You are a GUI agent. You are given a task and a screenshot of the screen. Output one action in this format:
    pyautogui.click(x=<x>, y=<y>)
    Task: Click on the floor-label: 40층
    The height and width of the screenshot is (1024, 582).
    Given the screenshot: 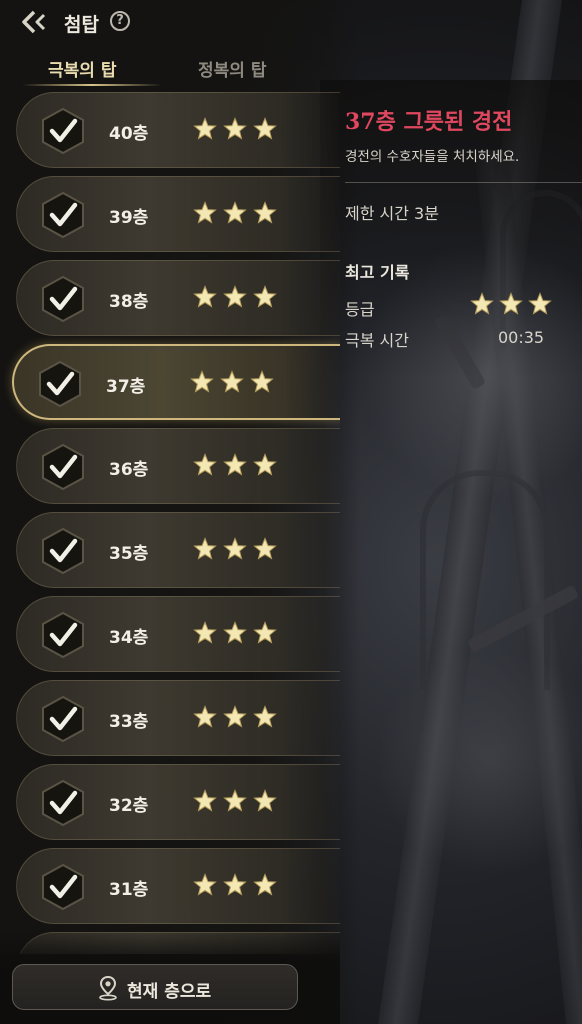 What is the action you would take?
    pyautogui.click(x=129, y=134)
    